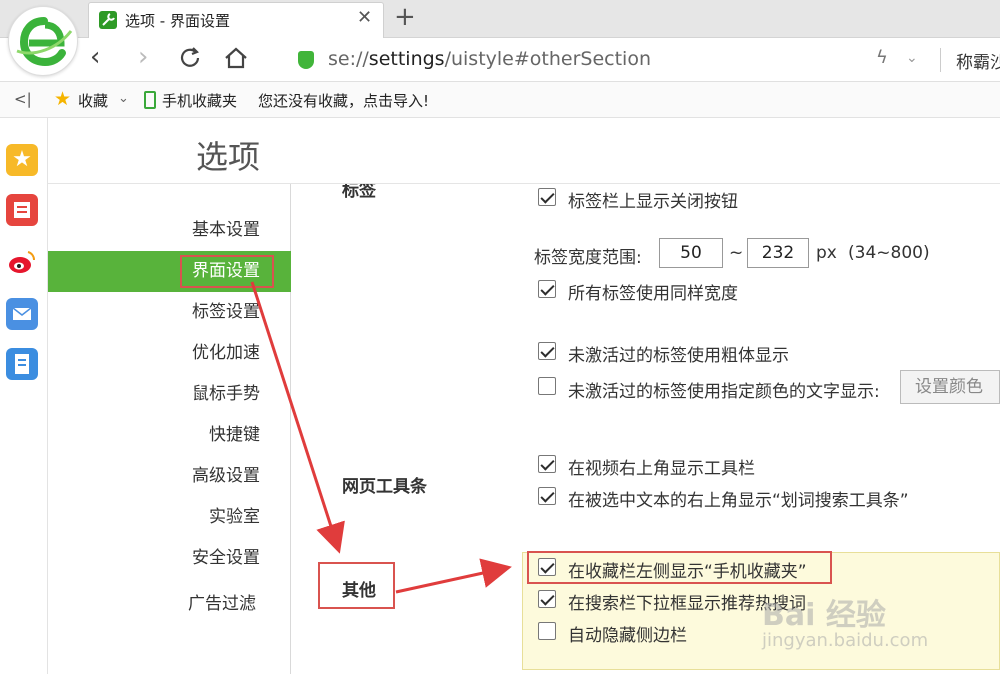 Image resolution: width=1000 pixels, height=674 pixels. Describe the element at coordinates (824, 615) in the screenshot. I see `watermark: Bai 经验` at that location.